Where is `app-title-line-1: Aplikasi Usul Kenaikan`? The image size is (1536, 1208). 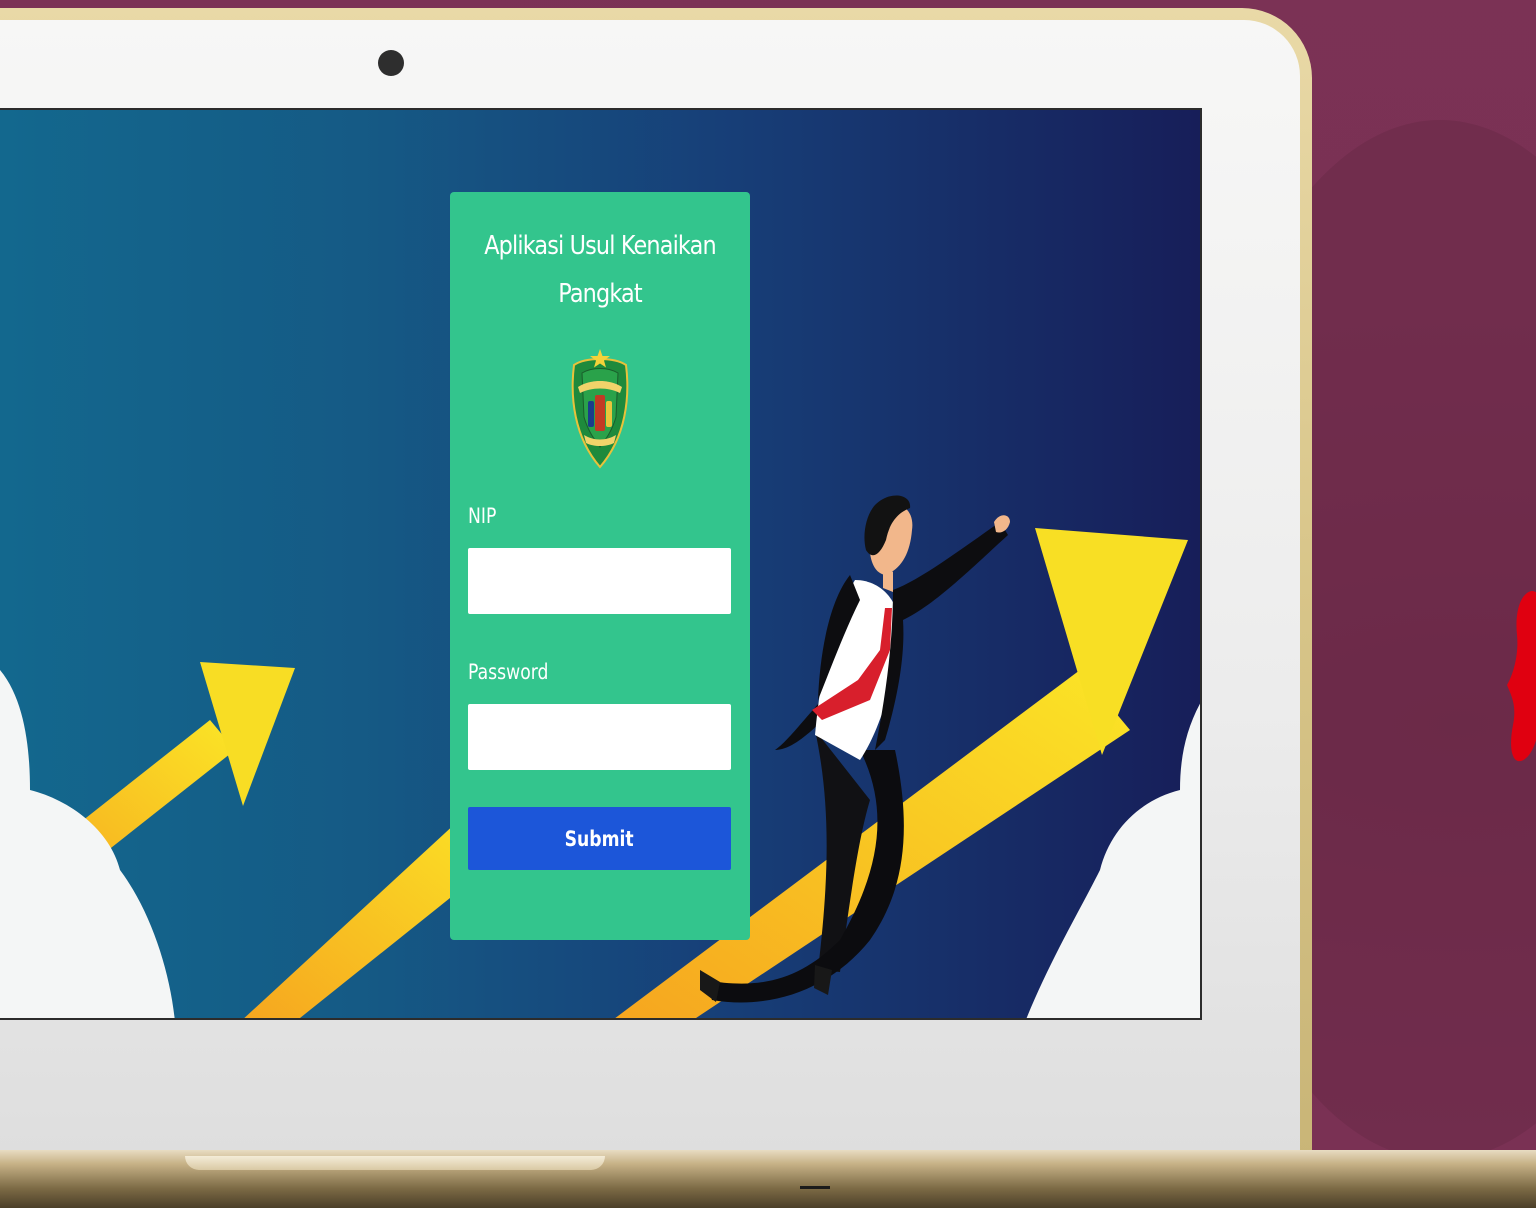
app-title-line-1: Aplikasi Usul Kenaikan is located at coordinates (600, 246).